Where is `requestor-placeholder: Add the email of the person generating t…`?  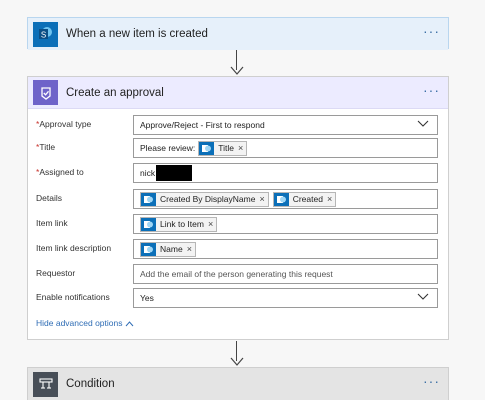
requestor-placeholder: Add the email of the person generating t… is located at coordinates (236, 274).